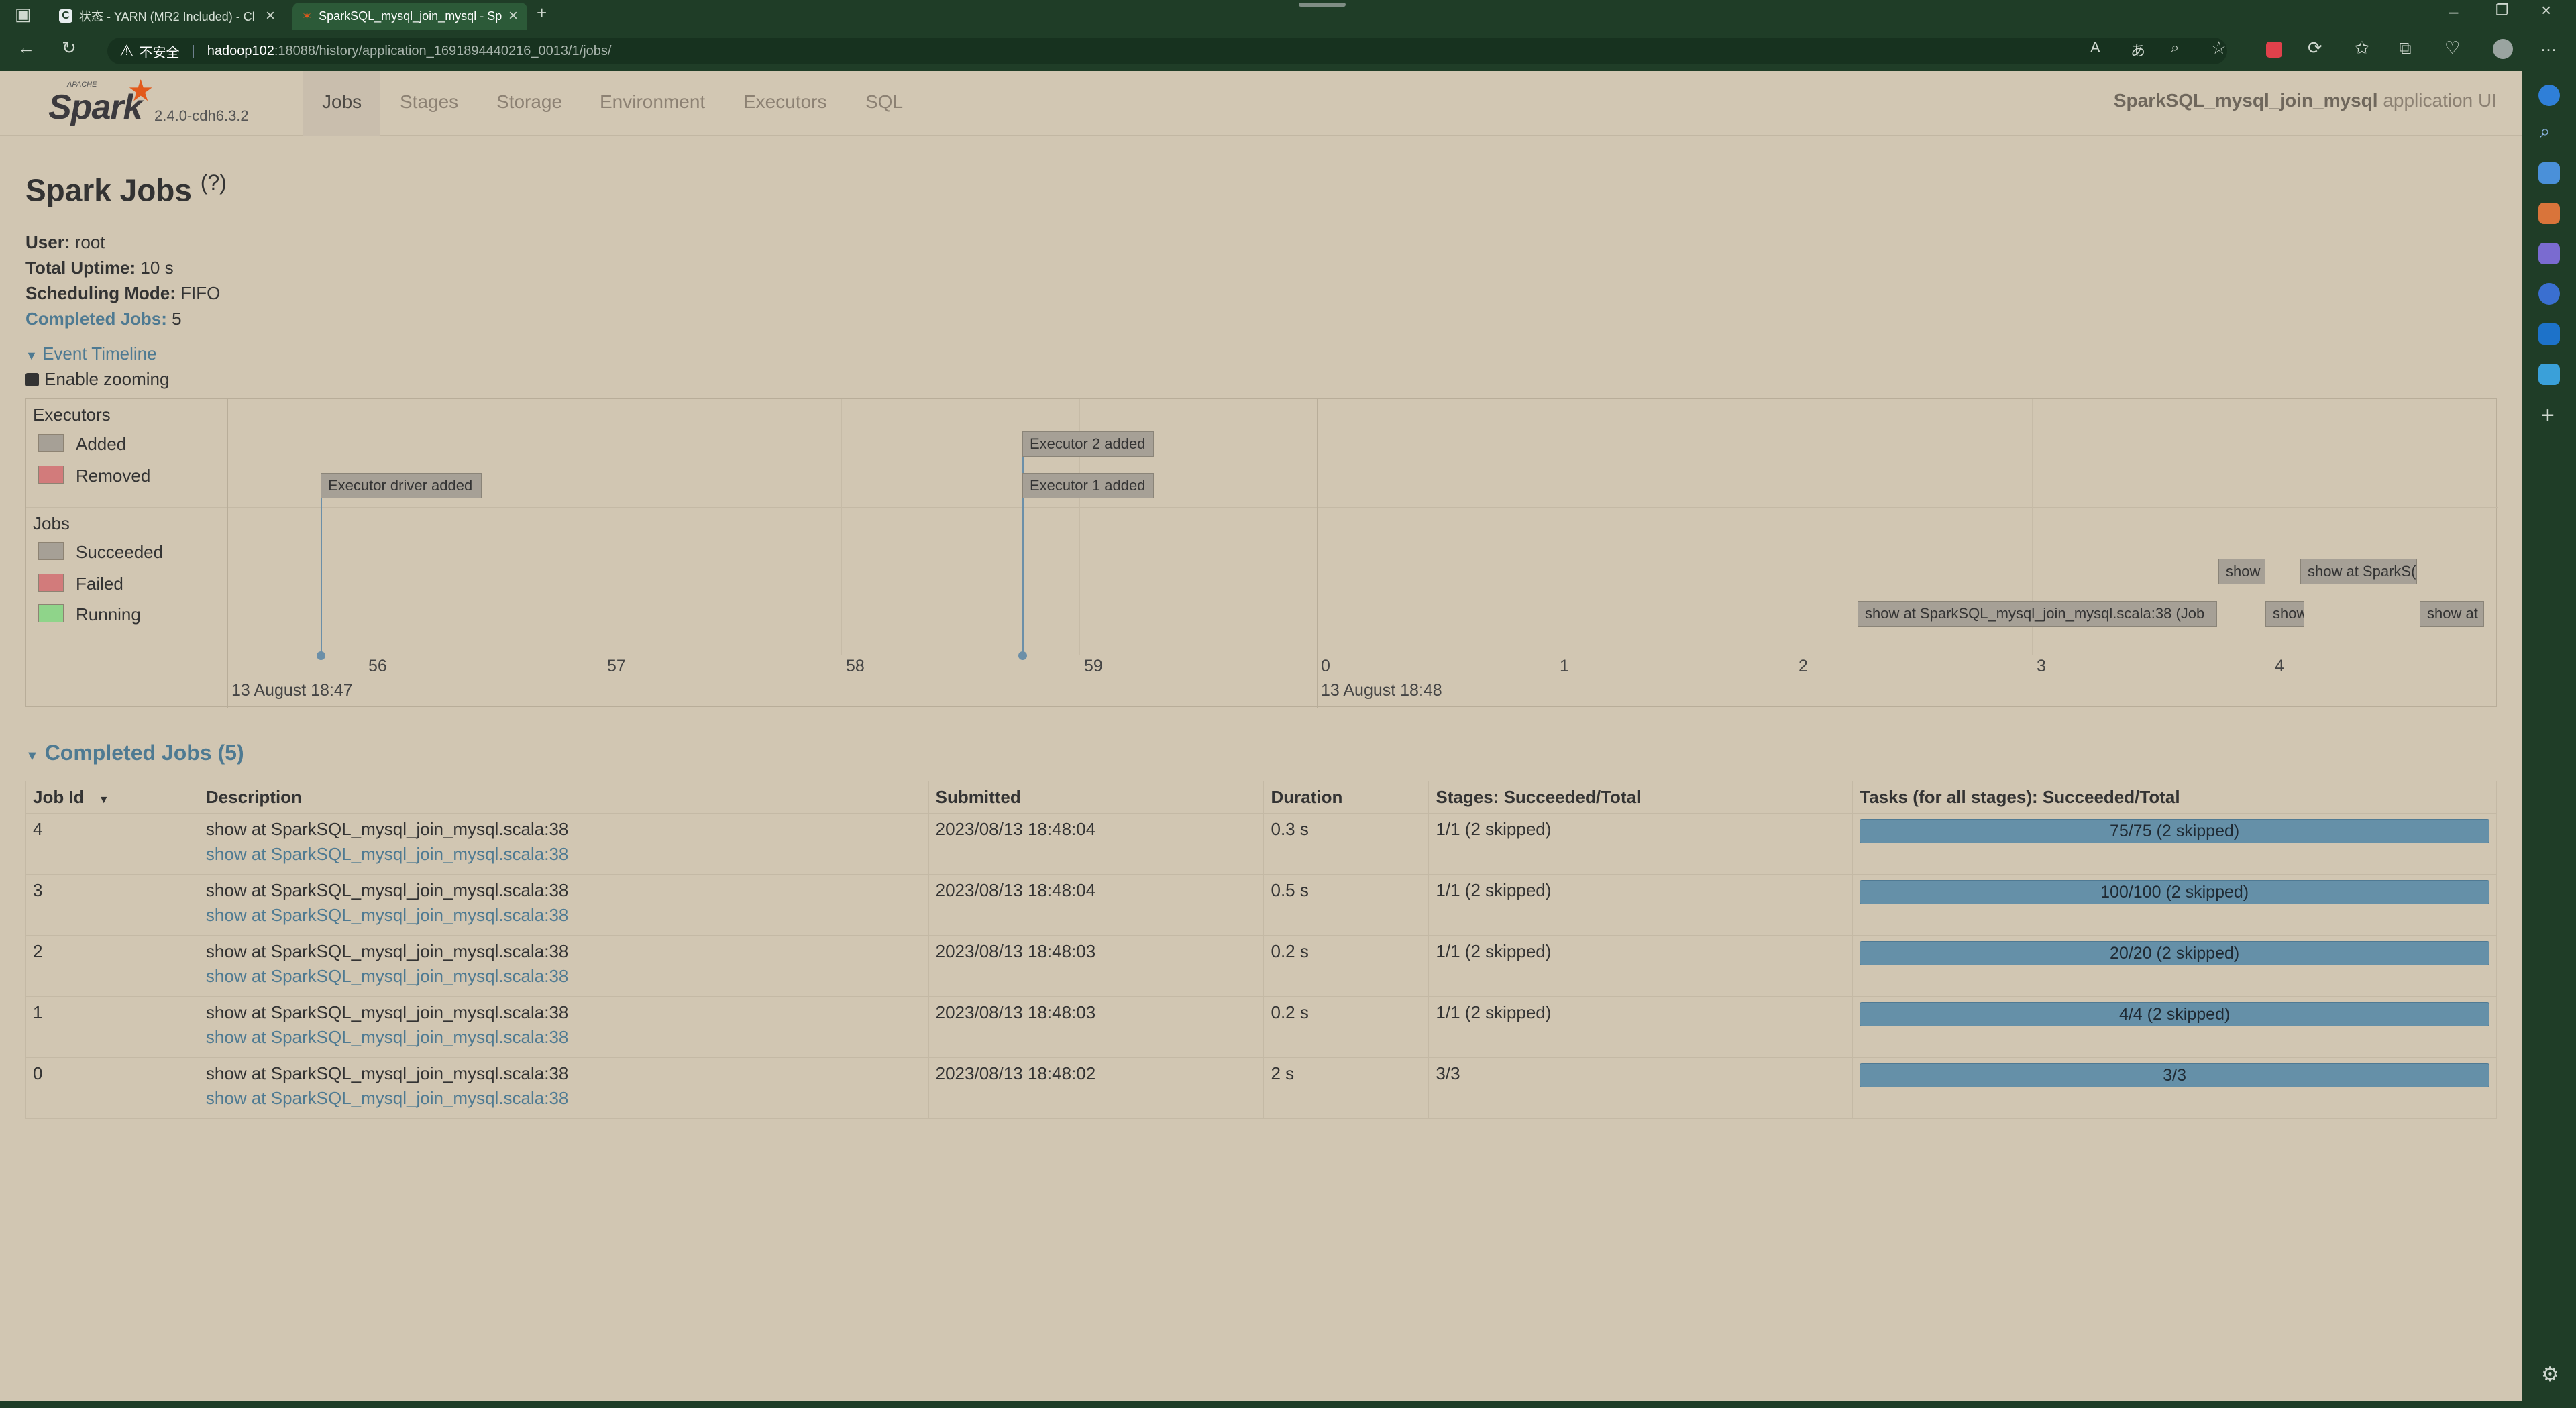 Image resolution: width=2576 pixels, height=1408 pixels. I want to click on spark-logo: APACHE ★ Spark, so click(102, 103).